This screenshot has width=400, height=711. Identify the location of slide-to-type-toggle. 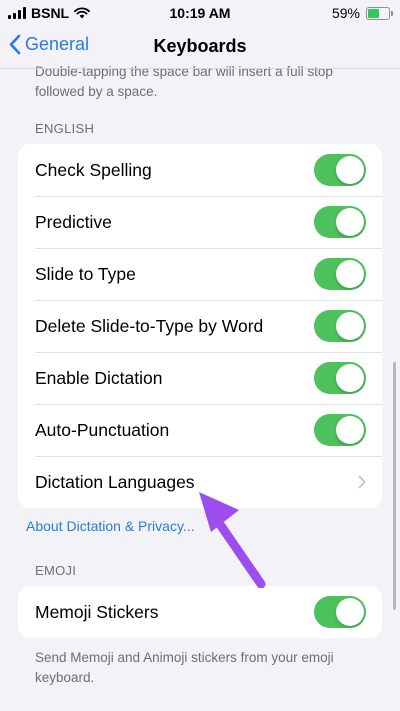
(340, 274).